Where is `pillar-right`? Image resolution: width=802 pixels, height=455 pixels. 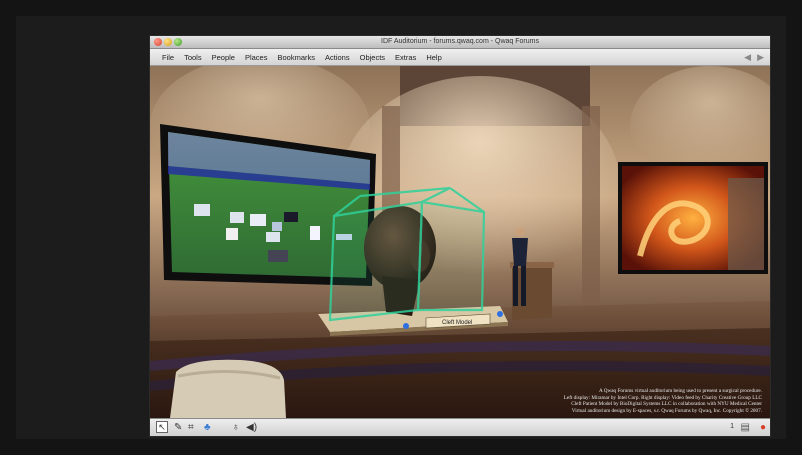
pillar-right is located at coordinates (591, 216).